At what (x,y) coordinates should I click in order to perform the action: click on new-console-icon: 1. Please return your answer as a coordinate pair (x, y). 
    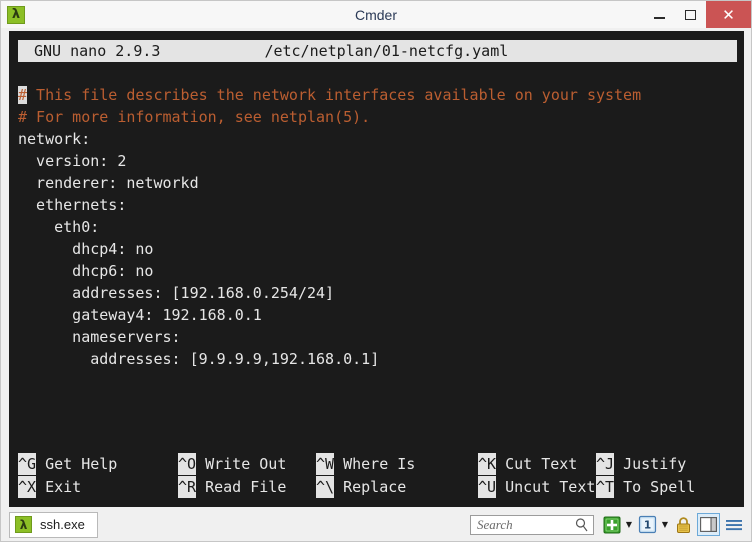
    Looking at the image, I should click on (647, 524).